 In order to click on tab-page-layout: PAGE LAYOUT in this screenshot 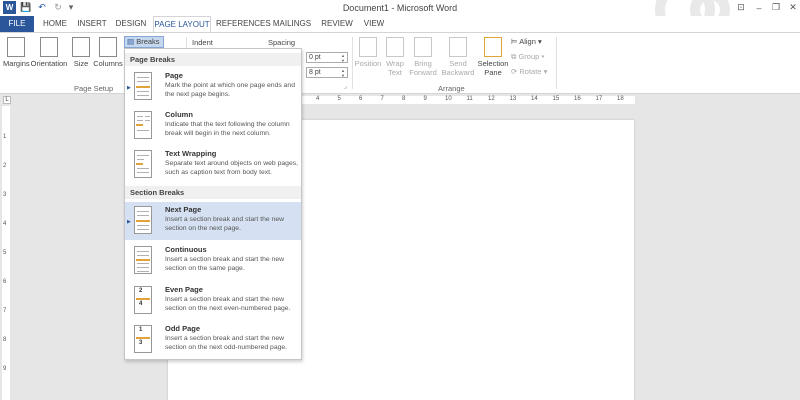, I will do `click(182, 24)`.